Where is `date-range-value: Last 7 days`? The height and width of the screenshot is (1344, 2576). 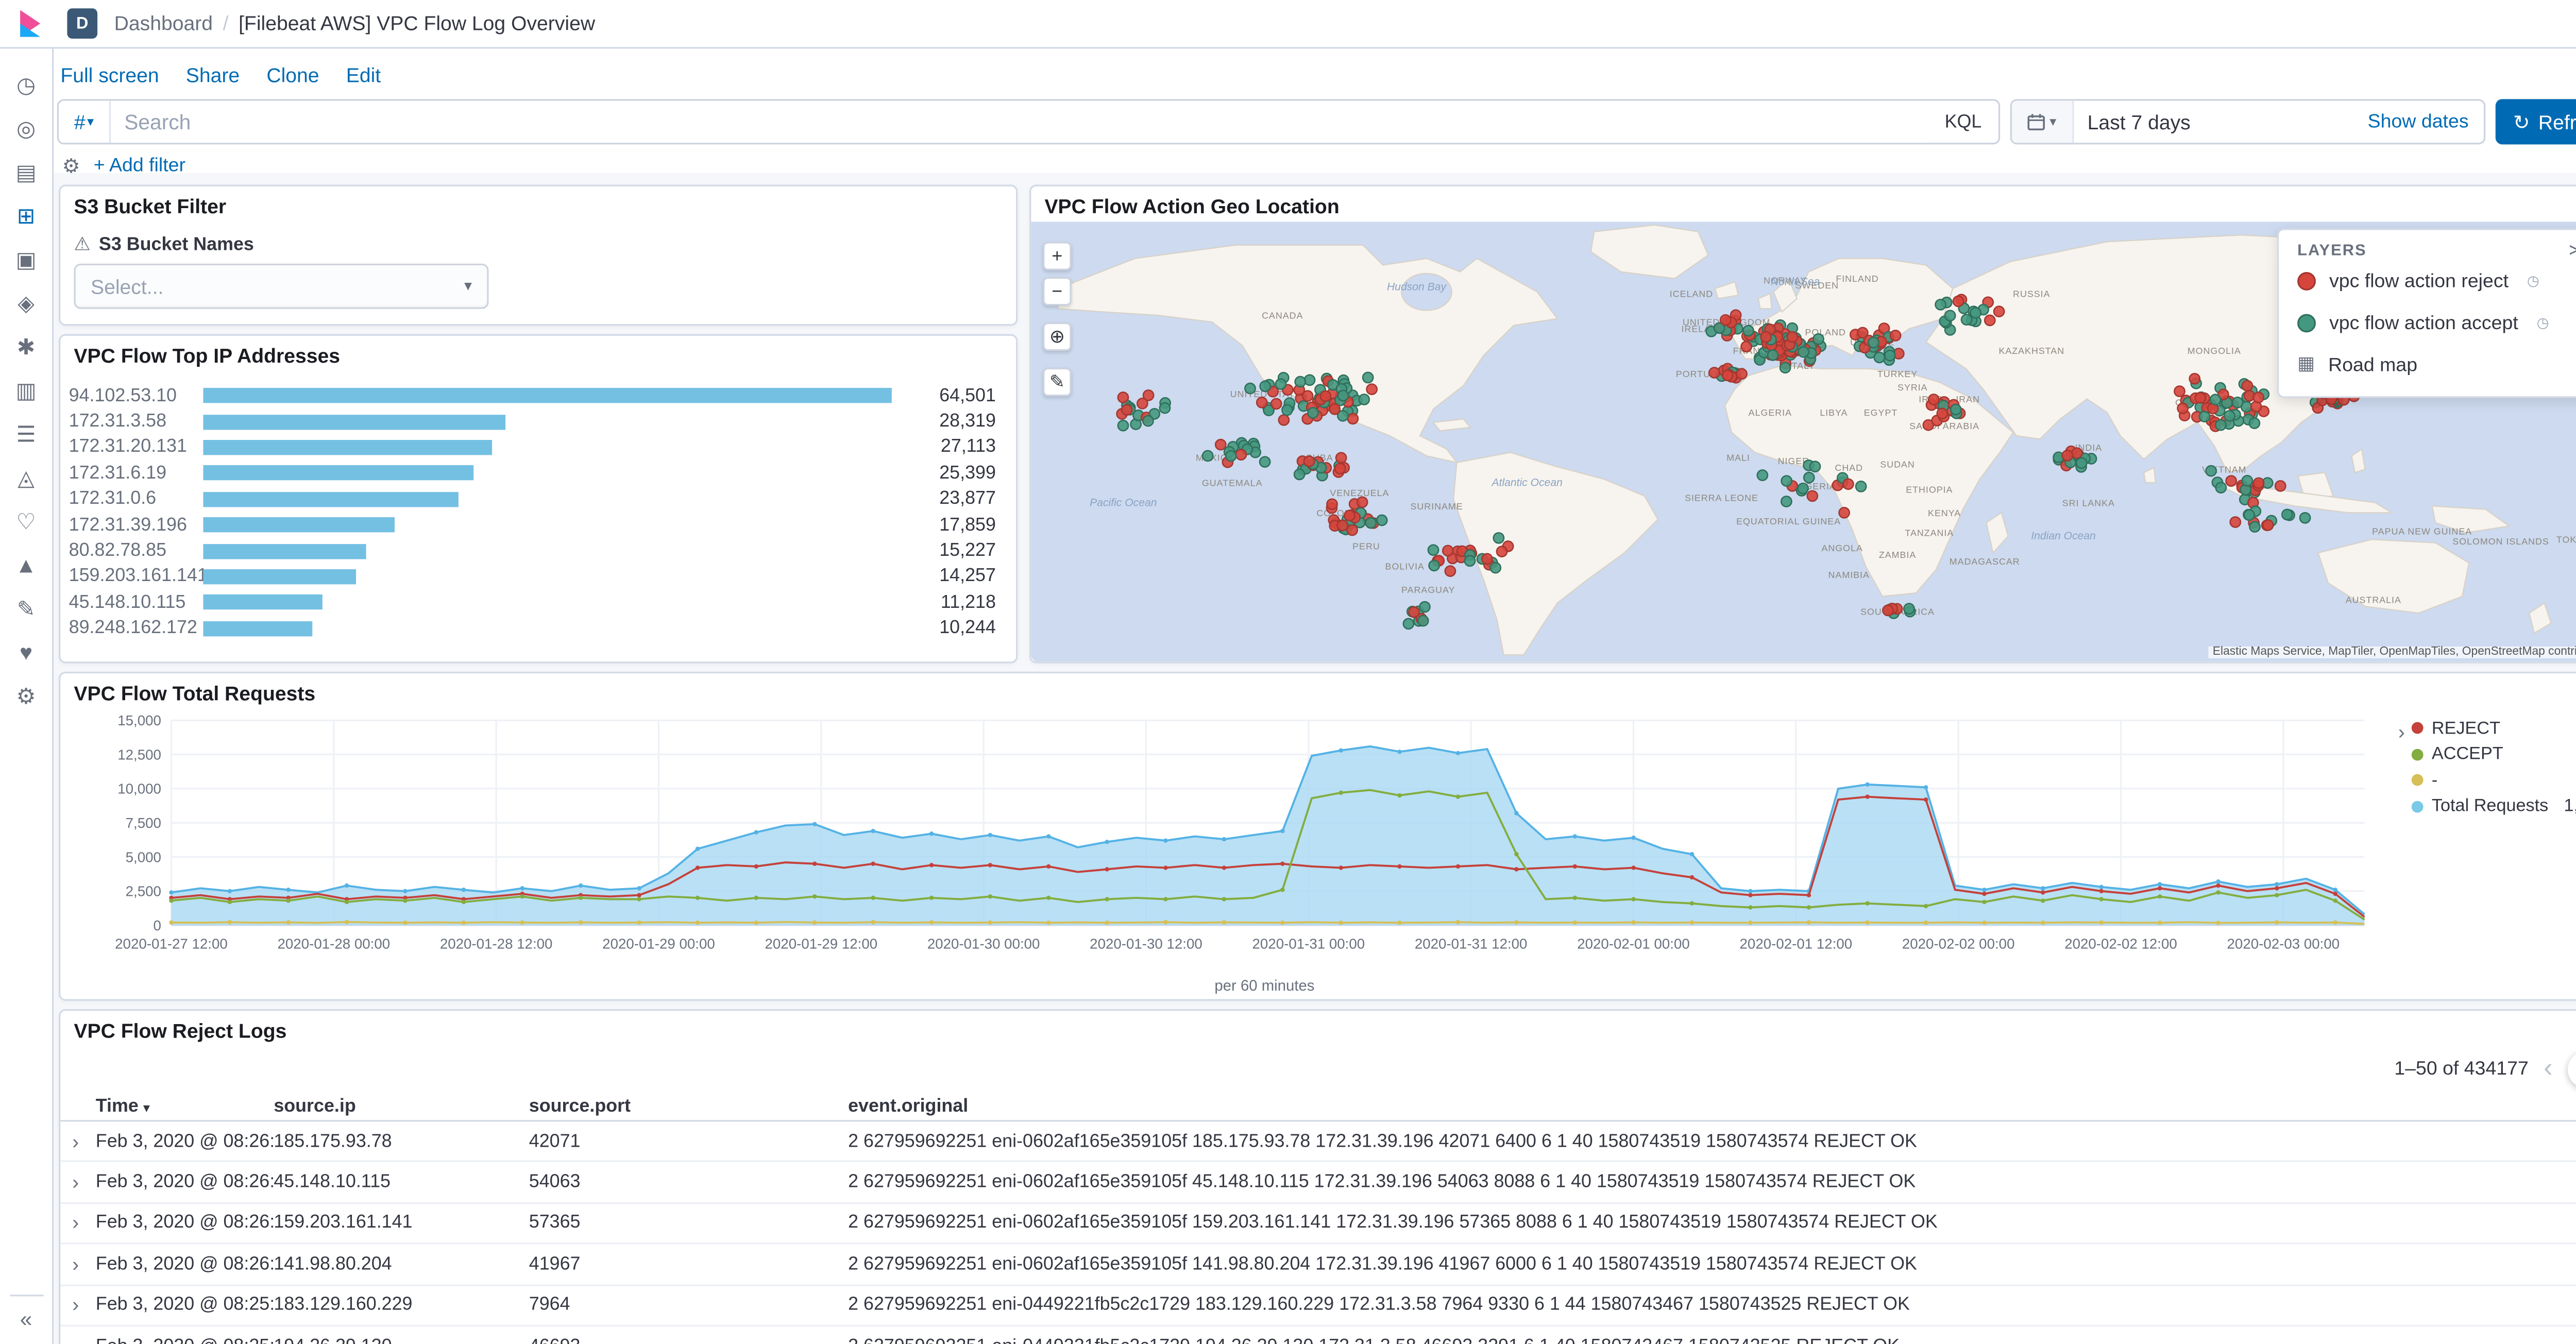 date-range-value: Last 7 days is located at coordinates (2132, 122).